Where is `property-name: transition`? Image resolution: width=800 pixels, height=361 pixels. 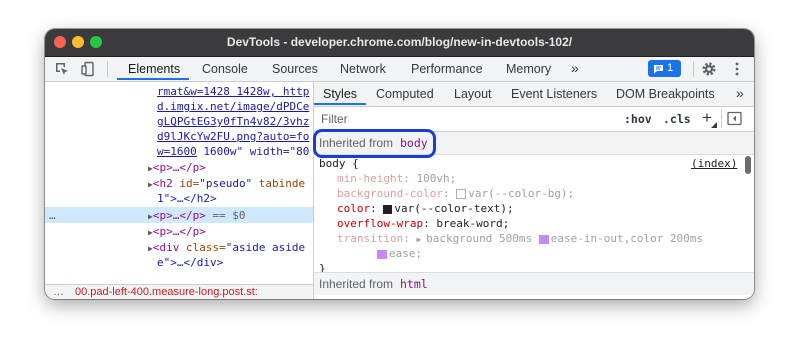
property-name: transition is located at coordinates (370, 238).